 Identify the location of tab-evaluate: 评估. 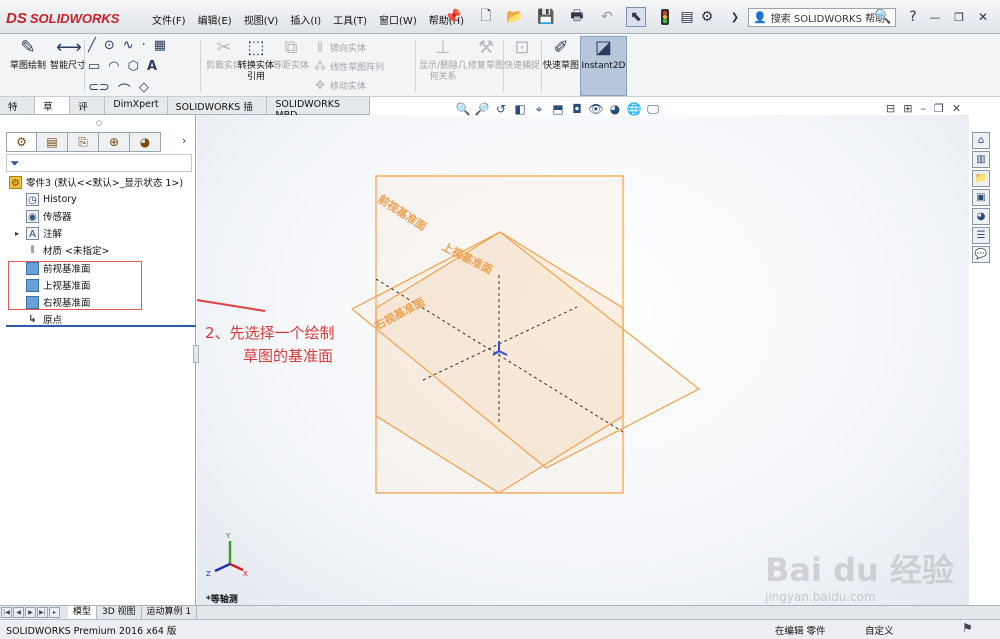
(88, 112).